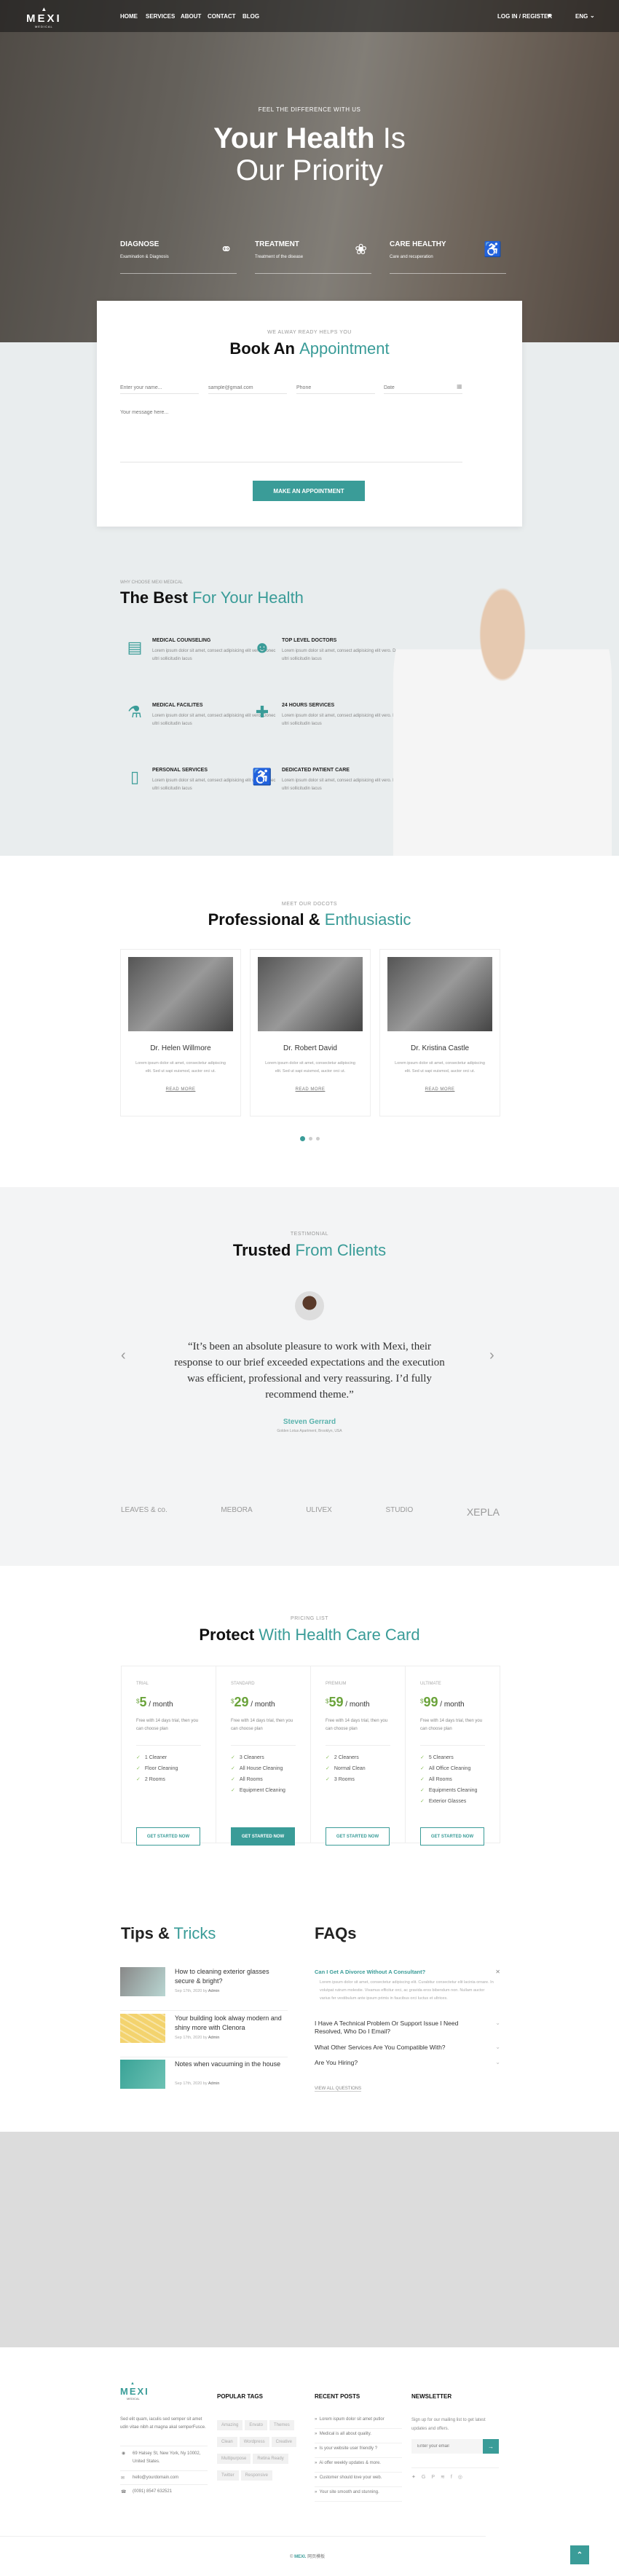 Image resolution: width=619 pixels, height=2576 pixels. Describe the element at coordinates (460, 386) in the screenshot. I see `calendar-icon: ▦` at that location.